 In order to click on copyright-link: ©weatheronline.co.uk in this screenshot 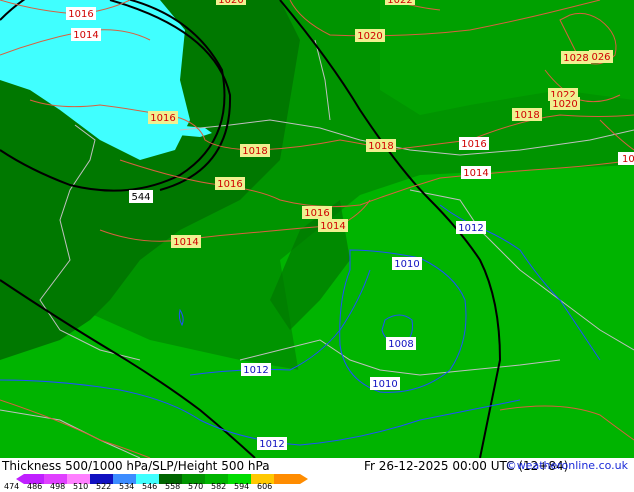, I will do `click(567, 465)`.